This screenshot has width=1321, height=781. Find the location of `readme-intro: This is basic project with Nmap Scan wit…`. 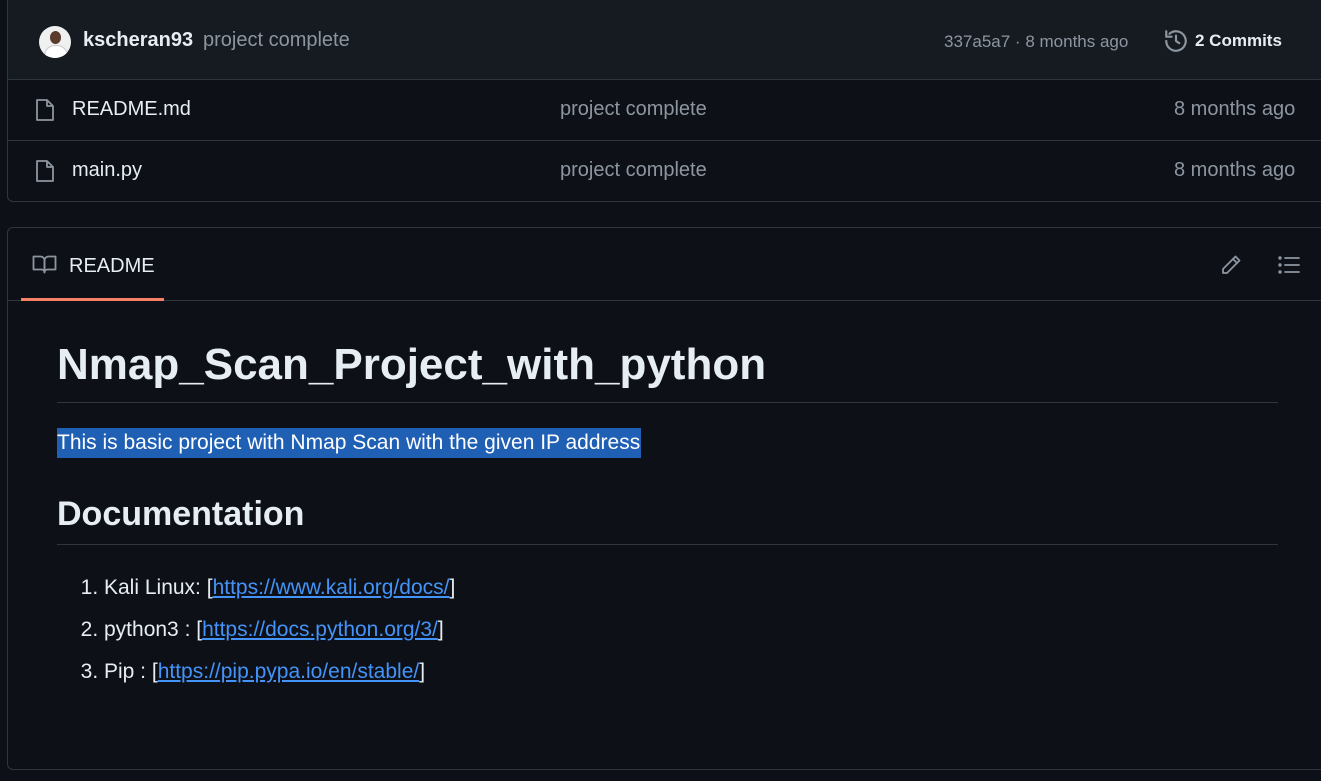

readme-intro: This is basic project with Nmap Scan wit… is located at coordinates (667, 443).